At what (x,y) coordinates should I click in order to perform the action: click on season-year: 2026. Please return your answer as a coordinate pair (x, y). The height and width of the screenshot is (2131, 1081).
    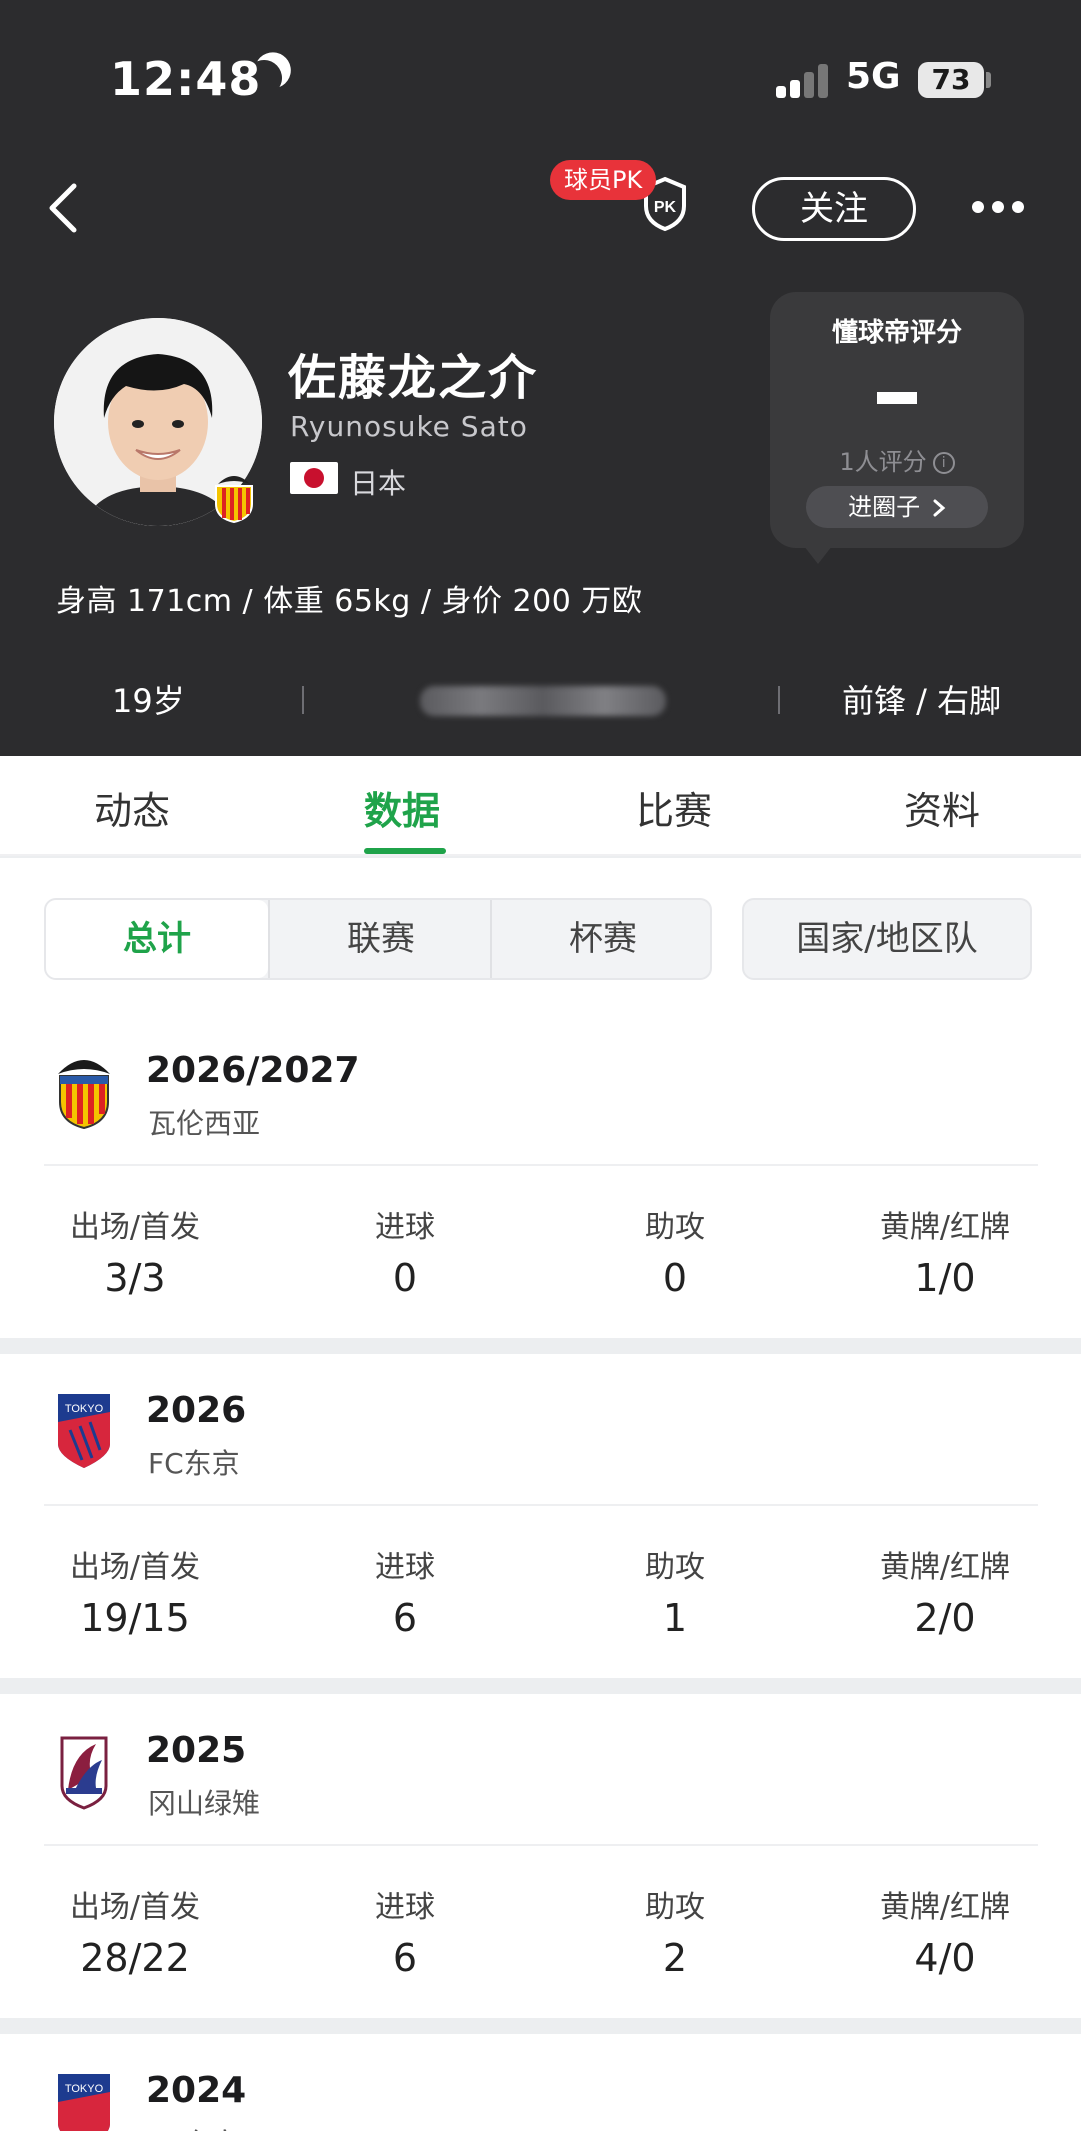
    Looking at the image, I should click on (196, 1410).